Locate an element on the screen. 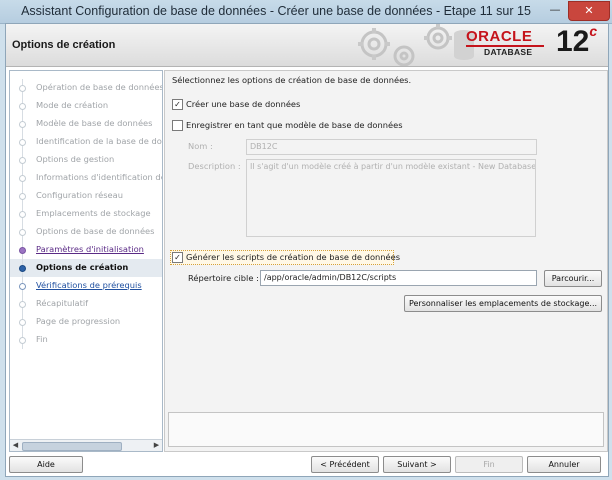 The width and height of the screenshot is (612, 480). sidebar-step-item: Informations d'identification de is located at coordinates (86, 178).